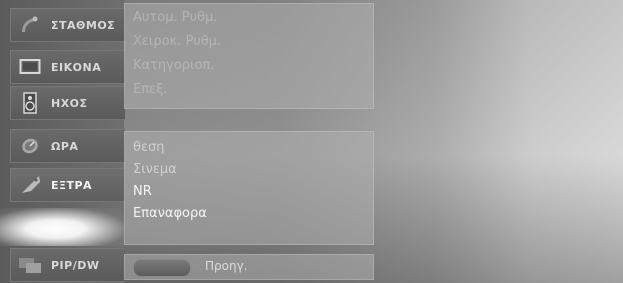 This screenshot has height=283, width=623. Describe the element at coordinates (62, 227) in the screenshot. I see `selection-glow` at that location.